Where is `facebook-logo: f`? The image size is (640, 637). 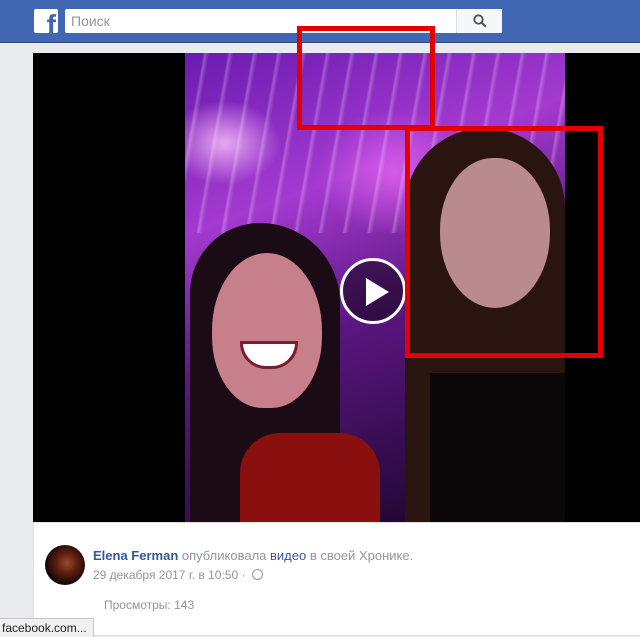
facebook-logo: f is located at coordinates (46, 21).